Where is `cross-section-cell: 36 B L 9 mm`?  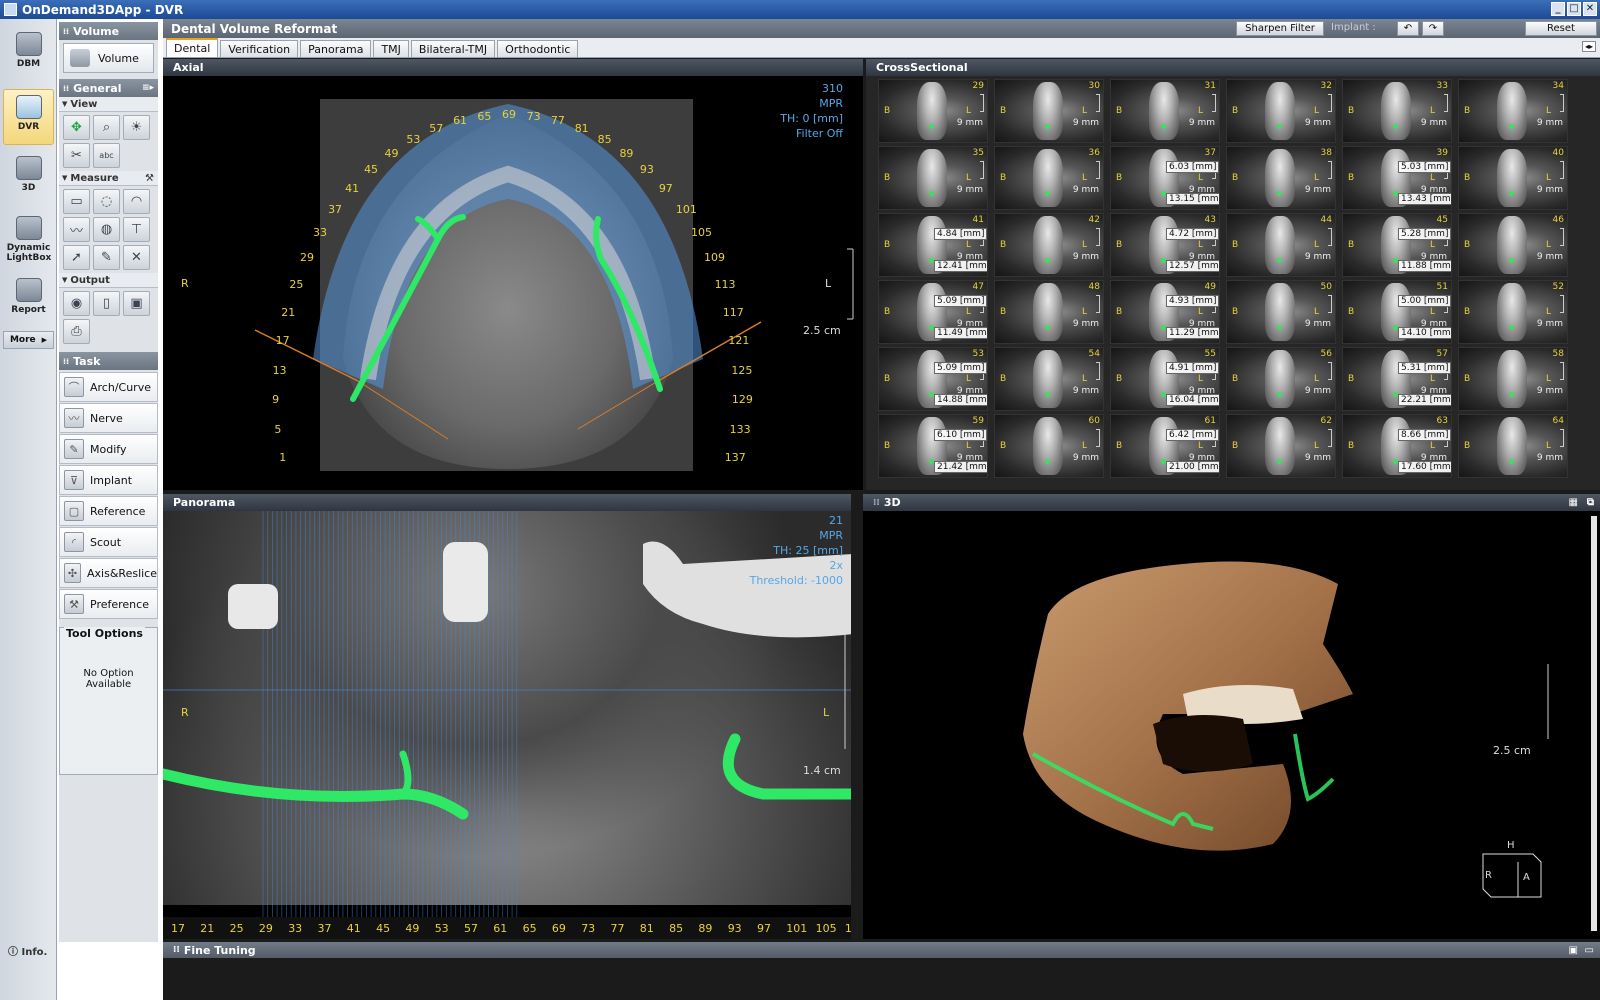 cross-section-cell: 36 B L 9 mm is located at coordinates (1049, 178).